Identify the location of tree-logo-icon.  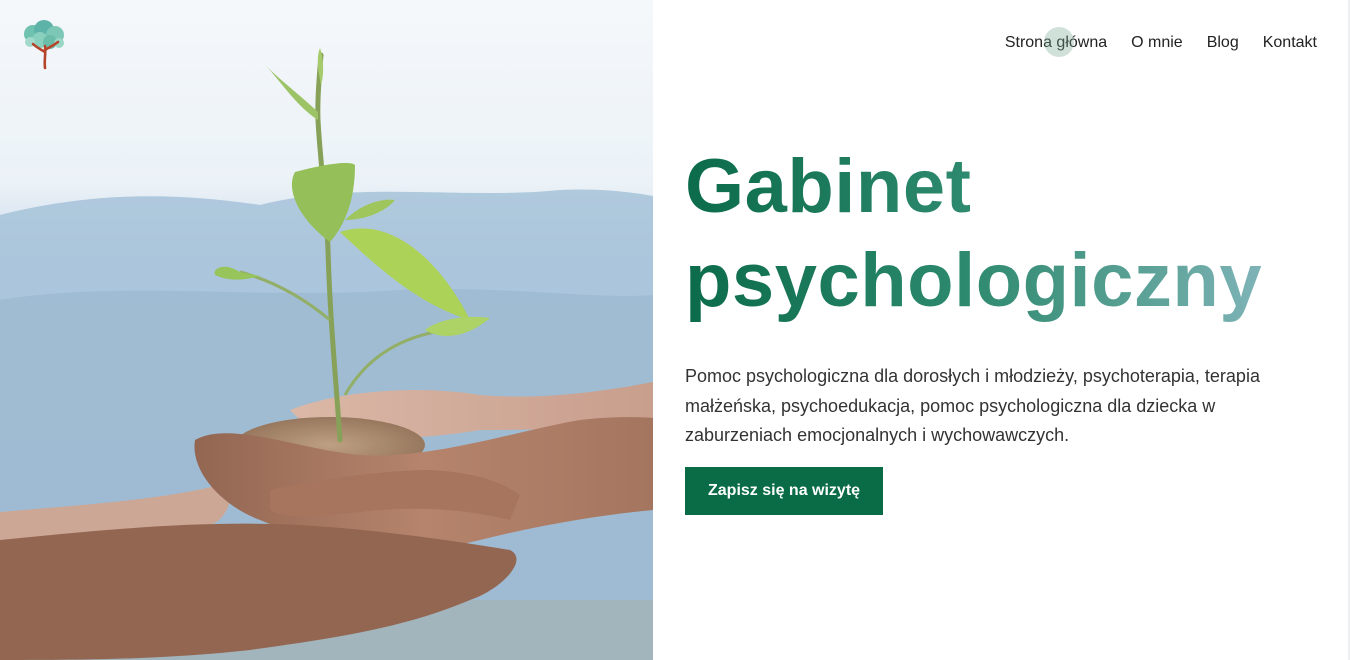
(44, 44).